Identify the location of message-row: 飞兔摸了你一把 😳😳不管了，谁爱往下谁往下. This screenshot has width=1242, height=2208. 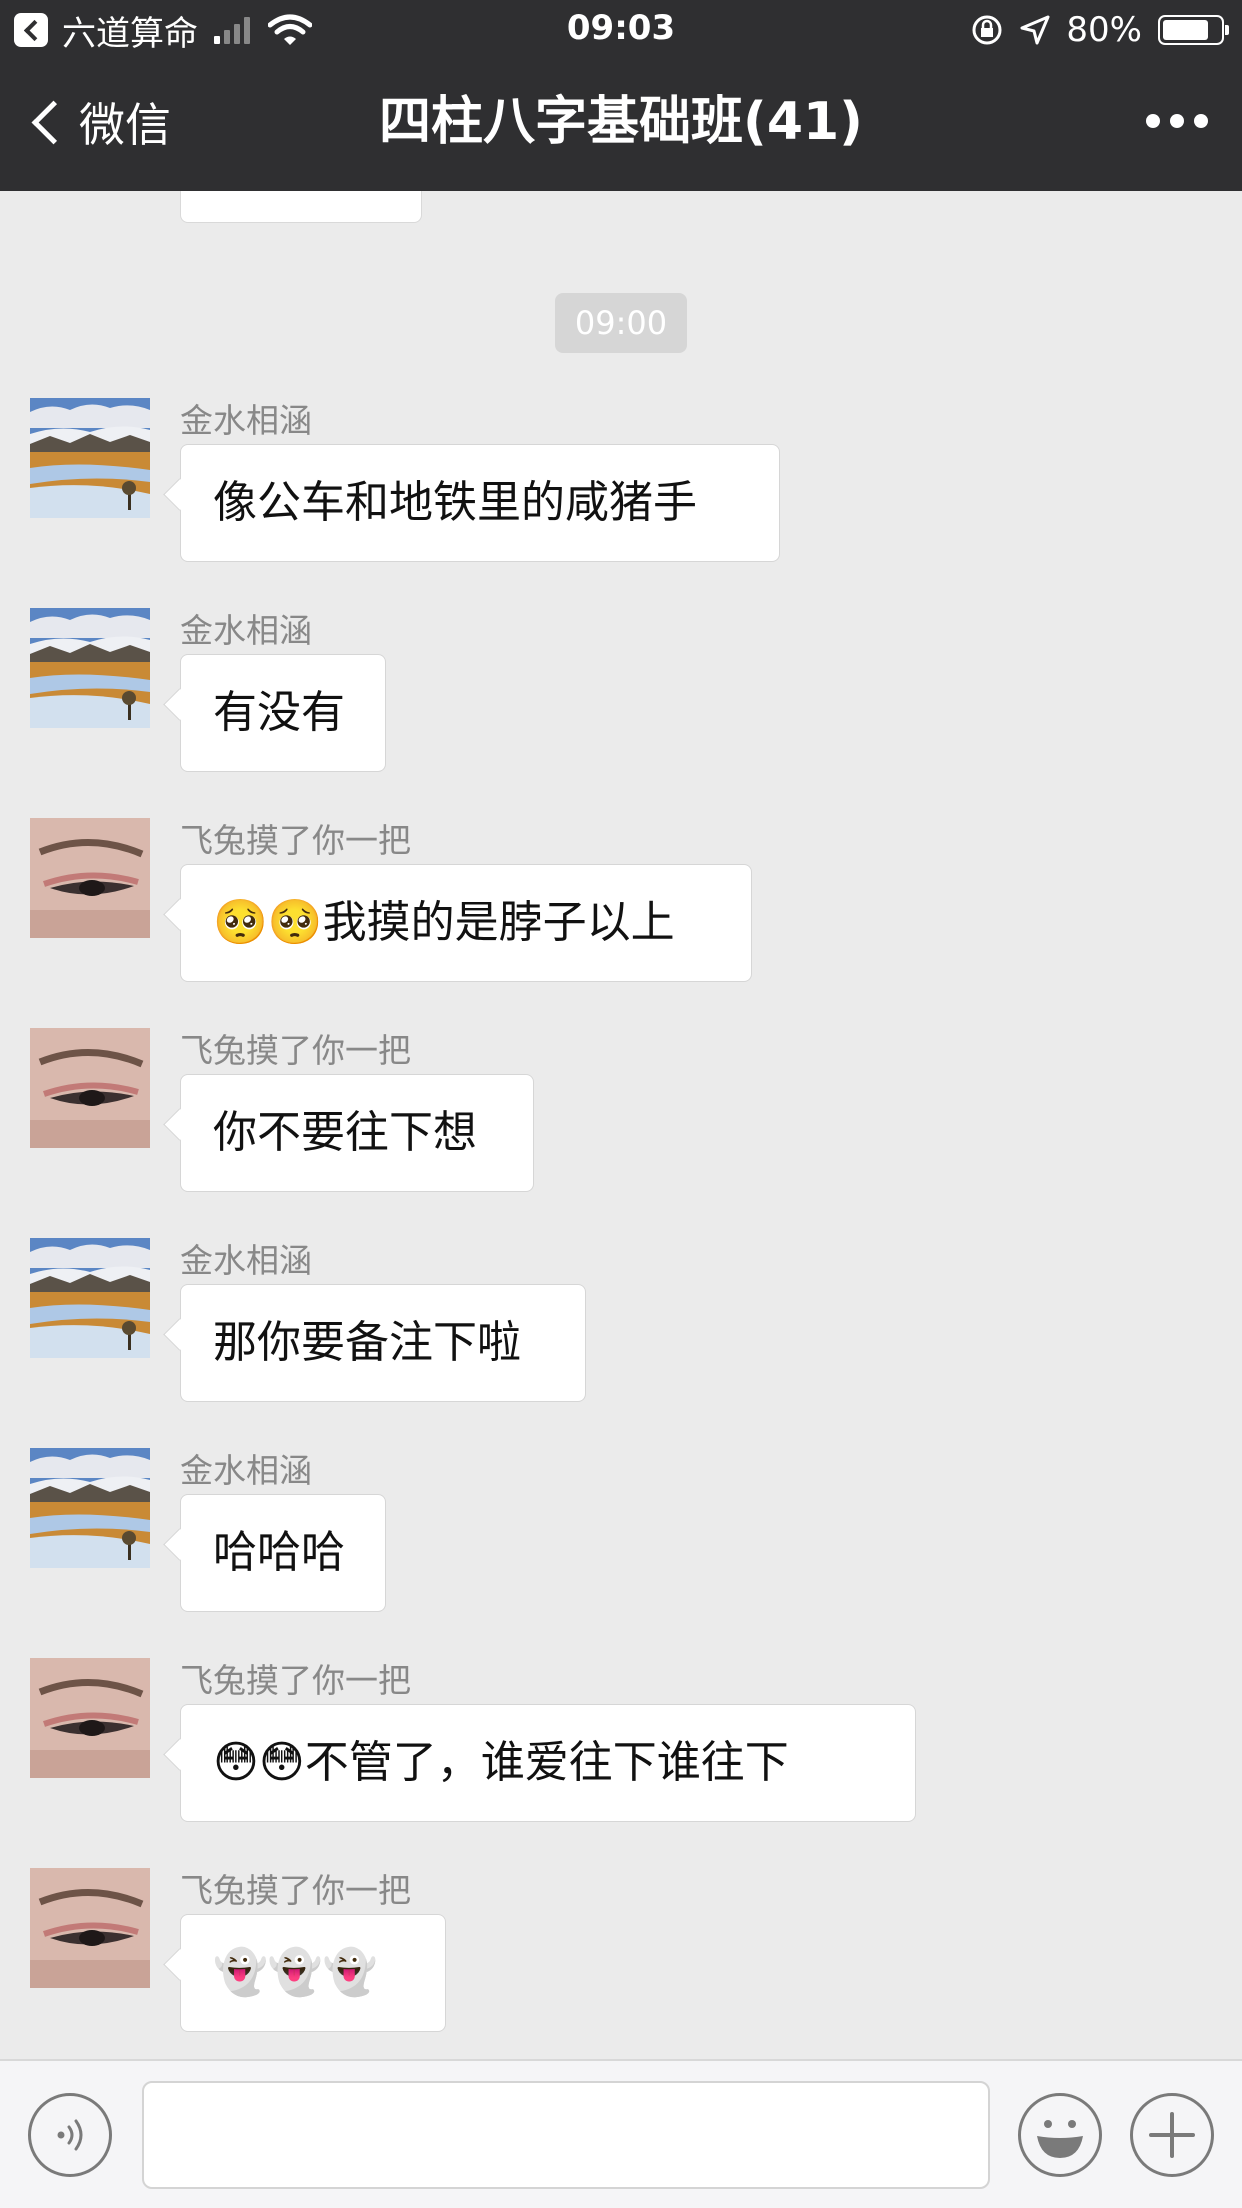
(621, 1747).